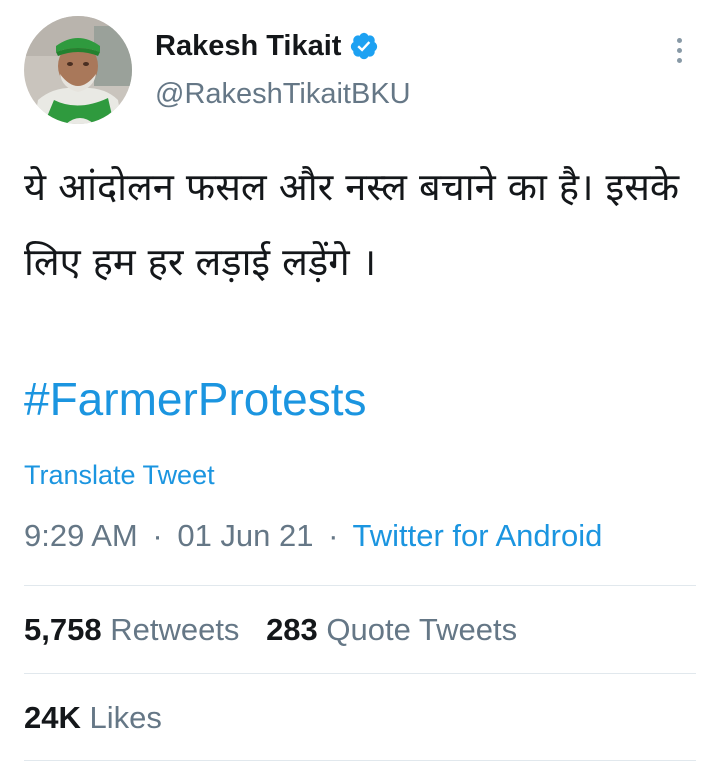 This screenshot has width=720, height=763. I want to click on avatar, so click(78, 70).